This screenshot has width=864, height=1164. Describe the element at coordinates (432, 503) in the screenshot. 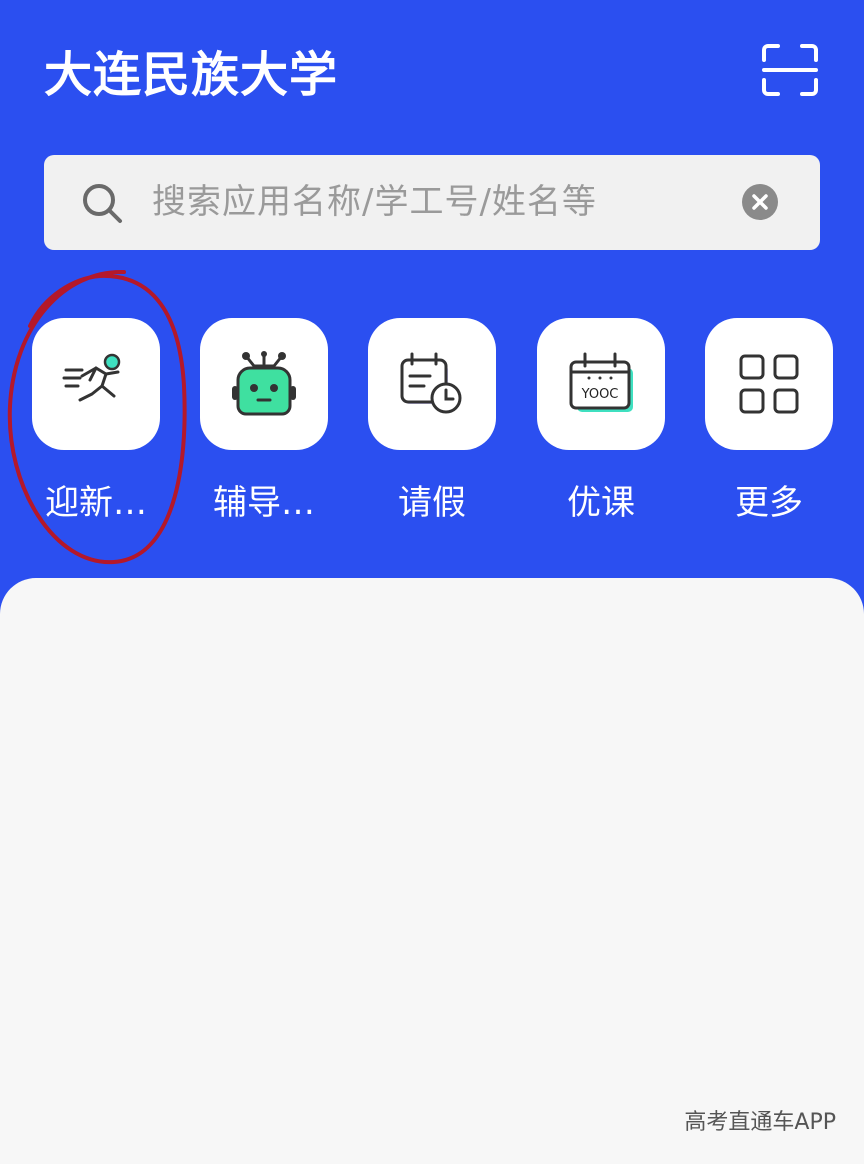

I see `app-label: 请假` at that location.